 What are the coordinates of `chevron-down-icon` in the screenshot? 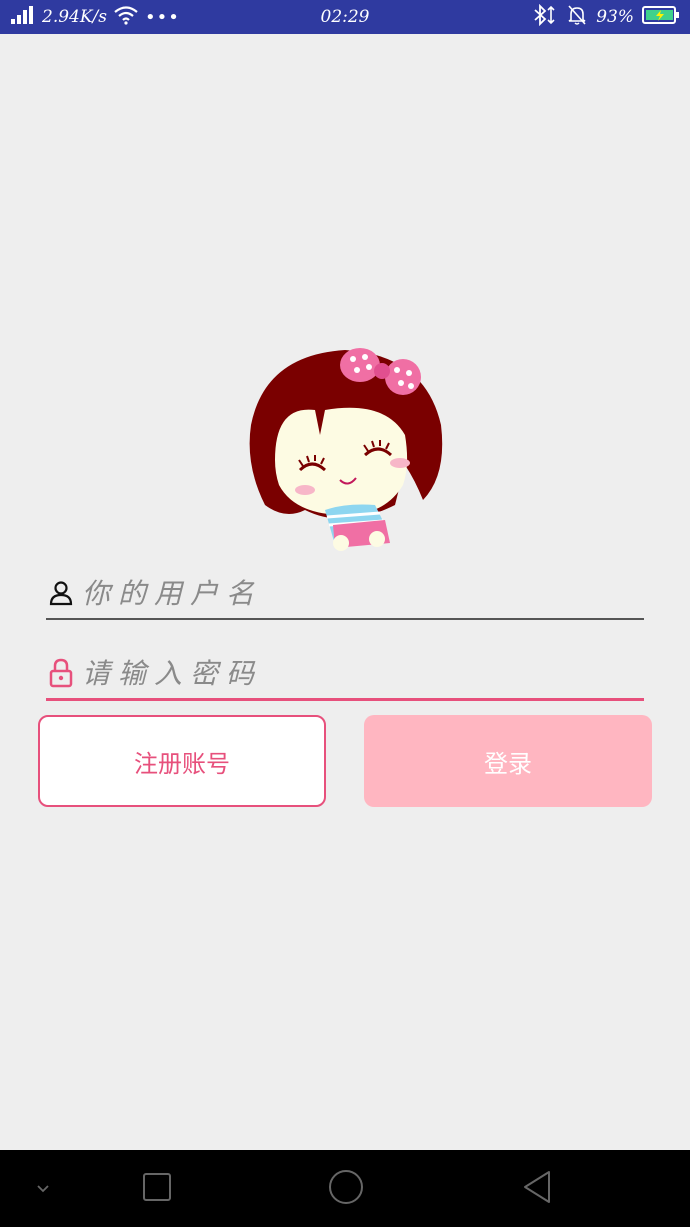 It's located at (43, 1188).